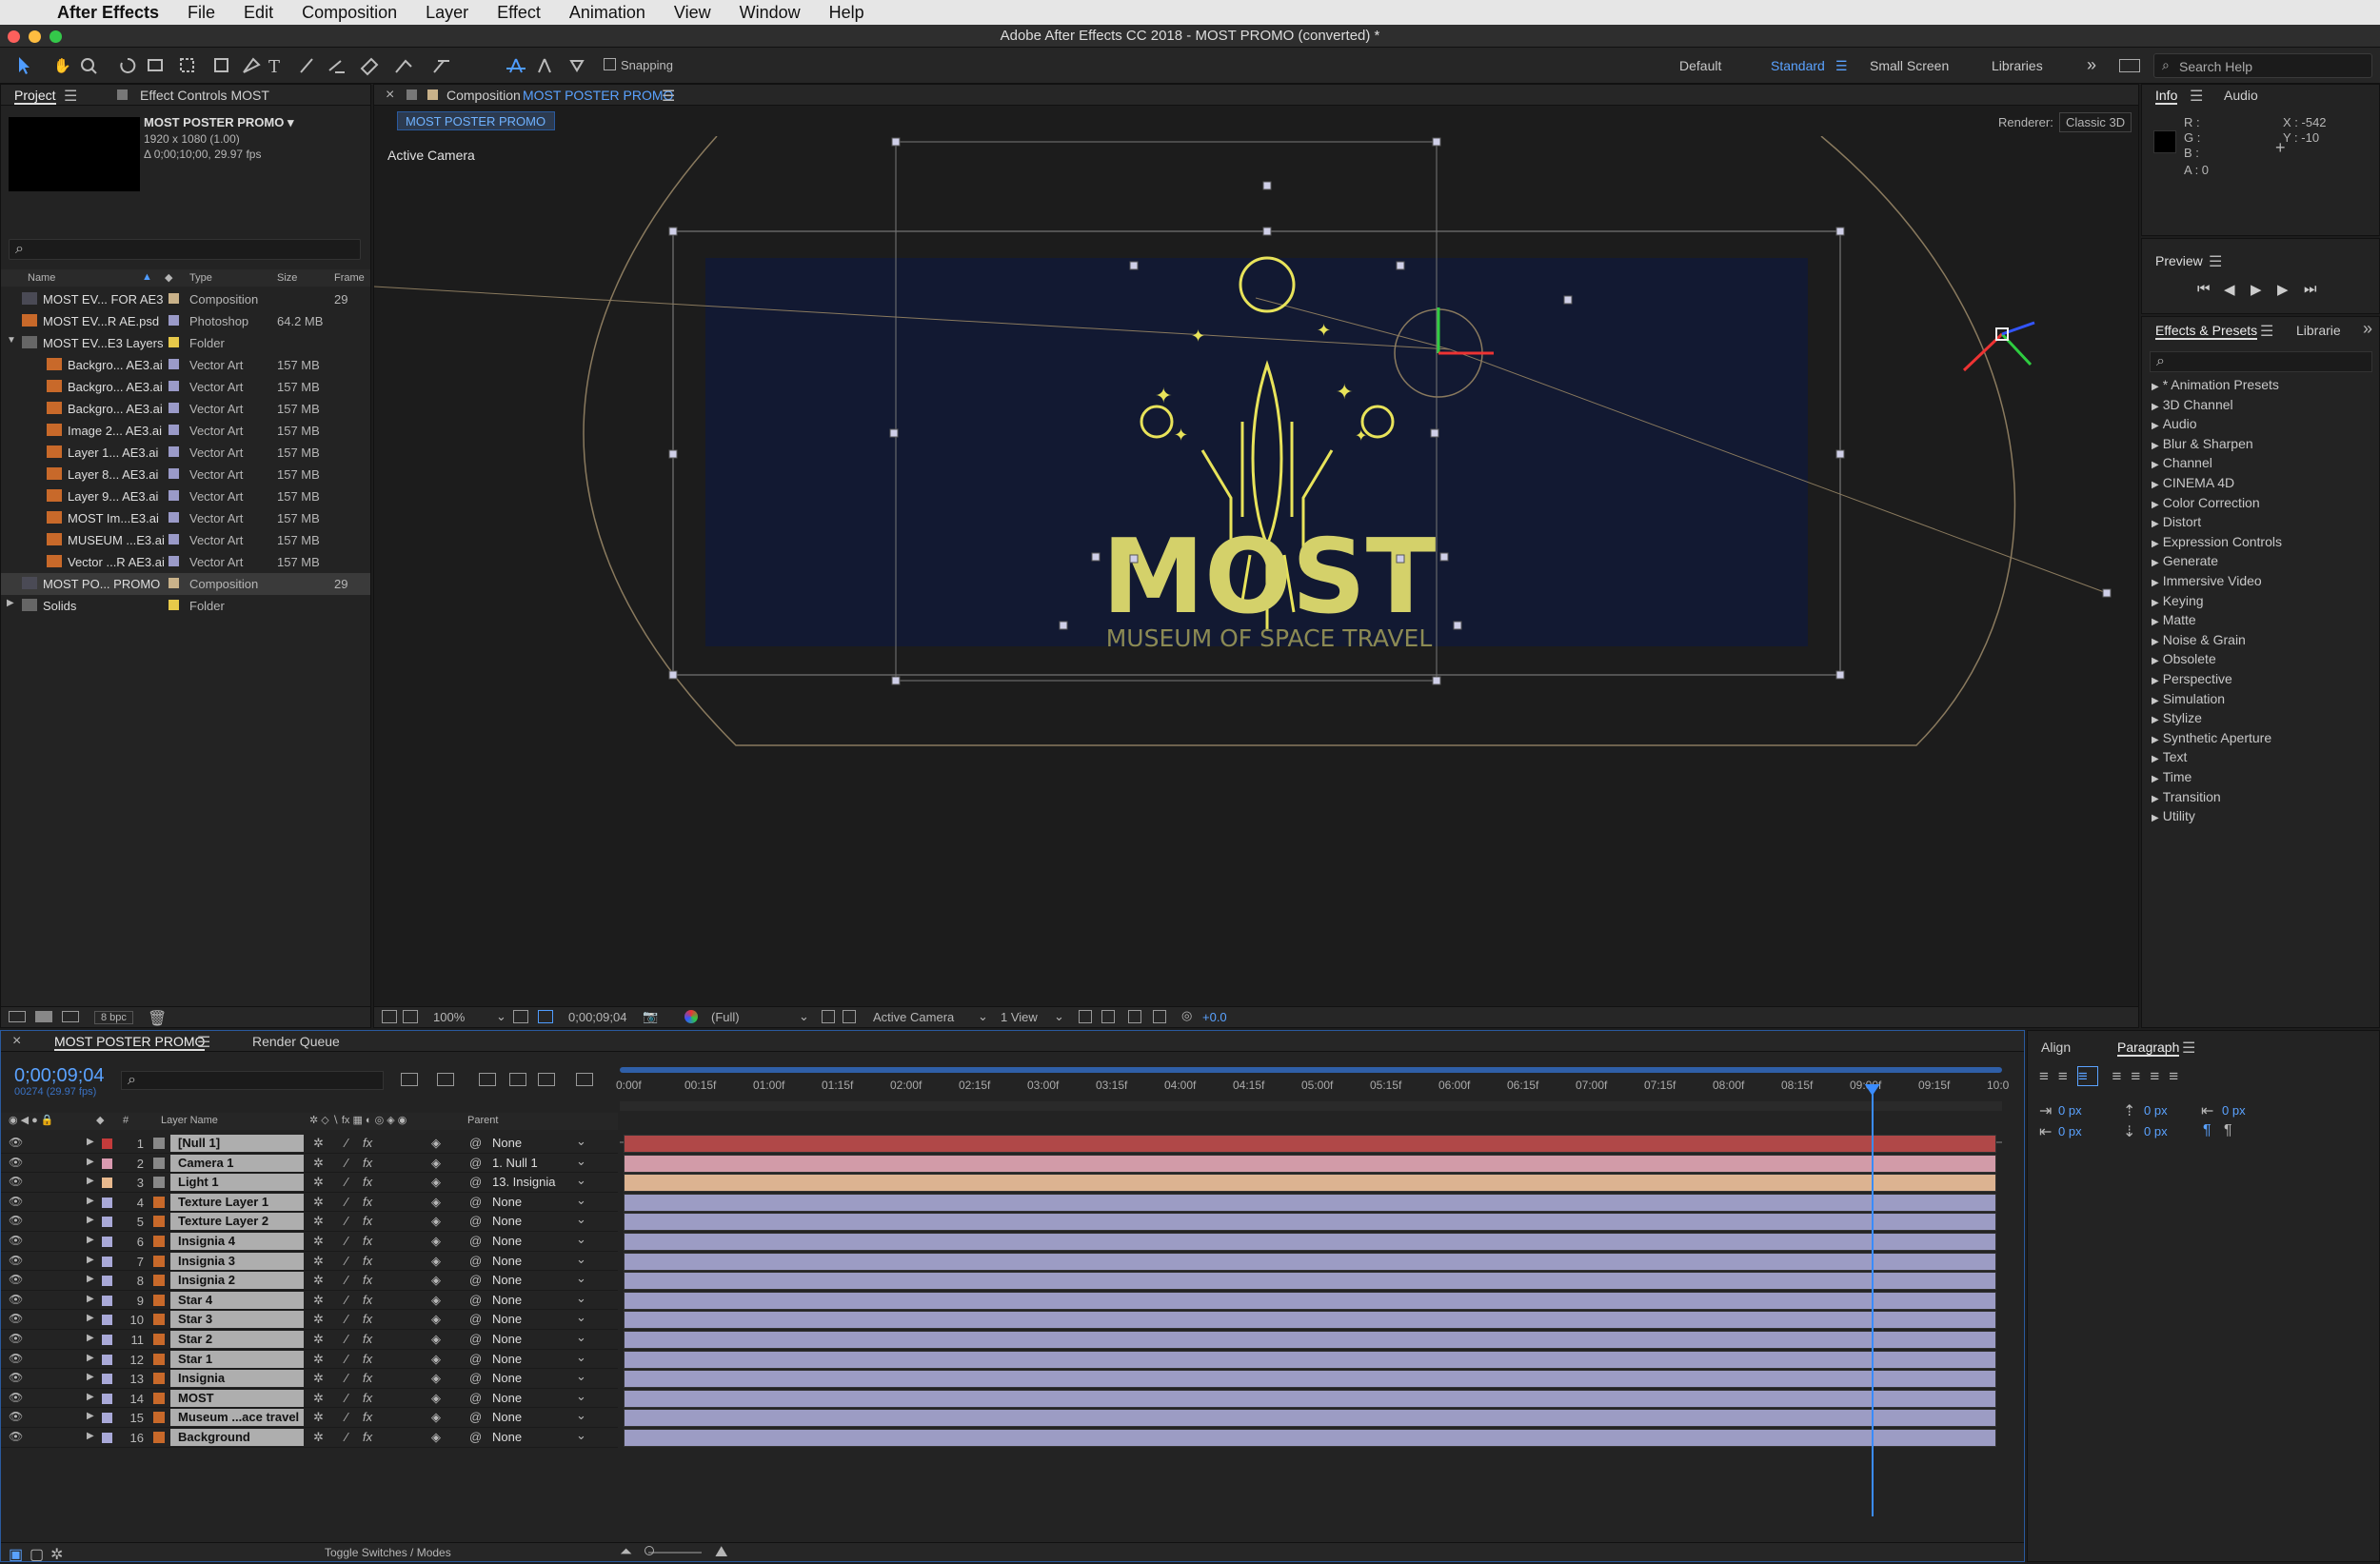 This screenshot has width=2380, height=1564. Describe the element at coordinates (2087, 1076) in the screenshot. I see `align-right-icon: ≡` at that location.